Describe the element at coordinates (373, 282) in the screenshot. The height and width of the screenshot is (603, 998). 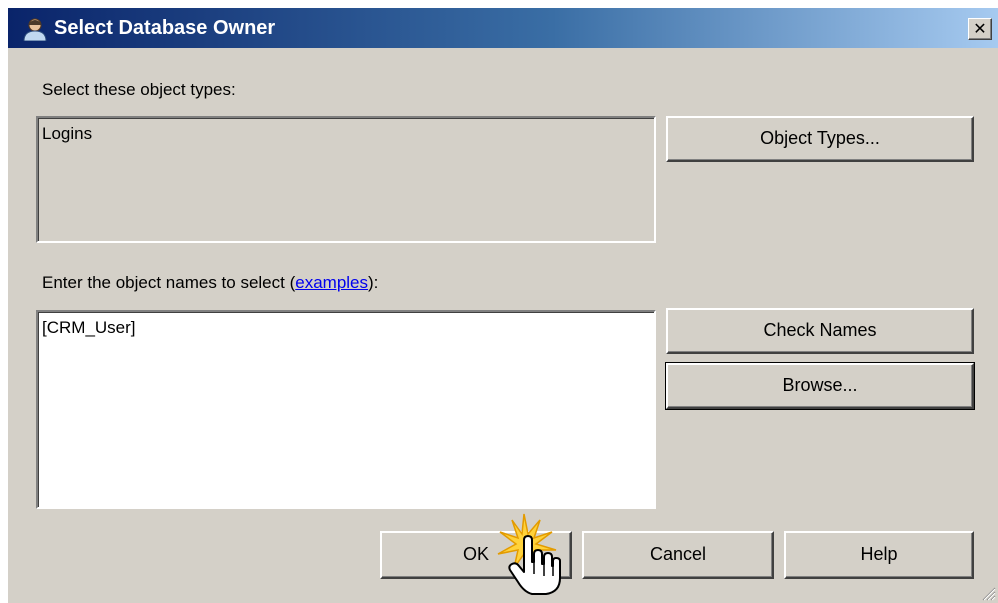
I see `object-names-label-suffix: ):` at that location.